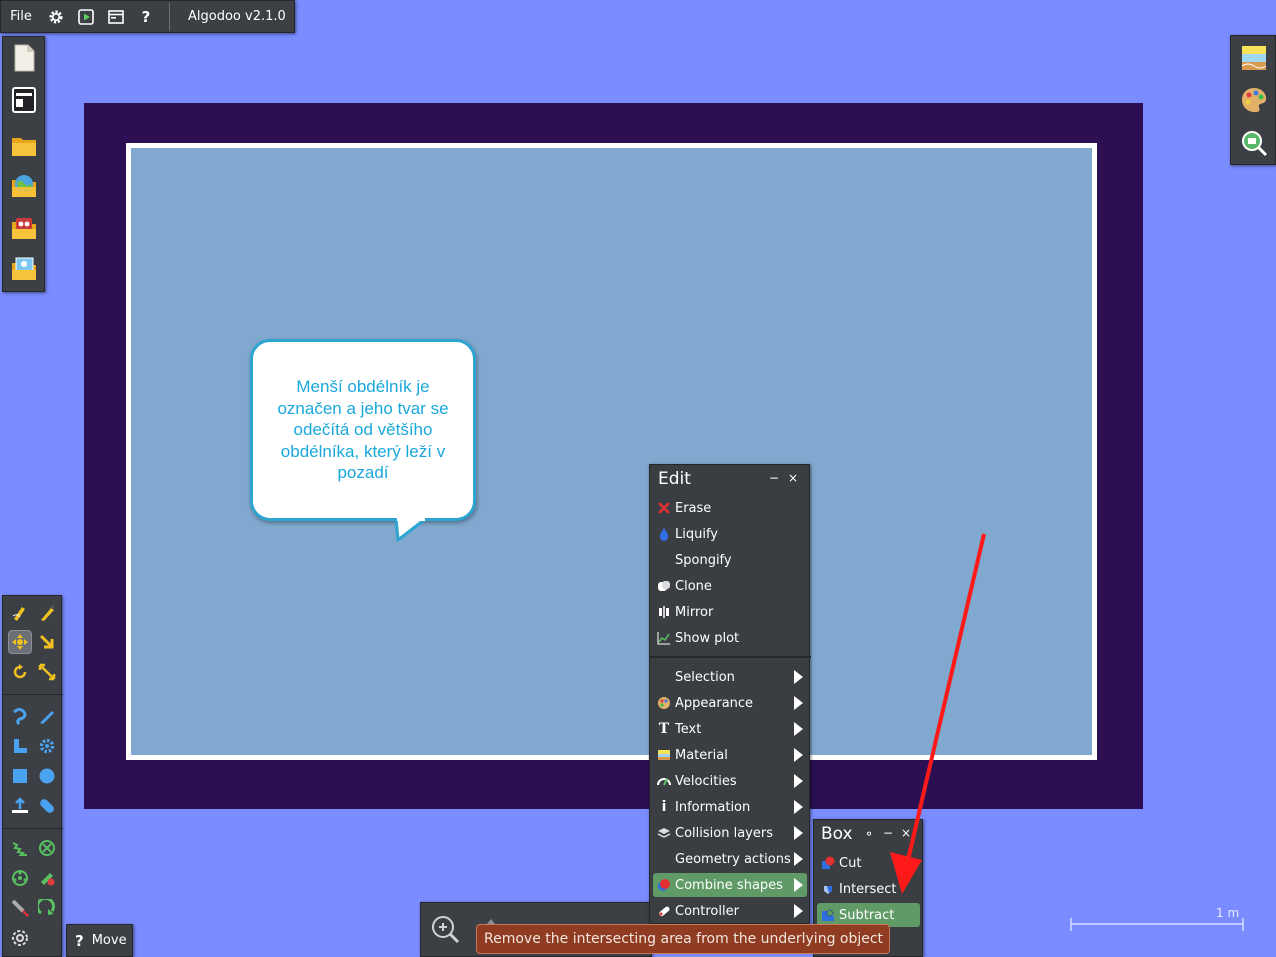 Image resolution: width=1276 pixels, height=957 pixels. I want to click on thruster-tool-icon, so click(47, 908).